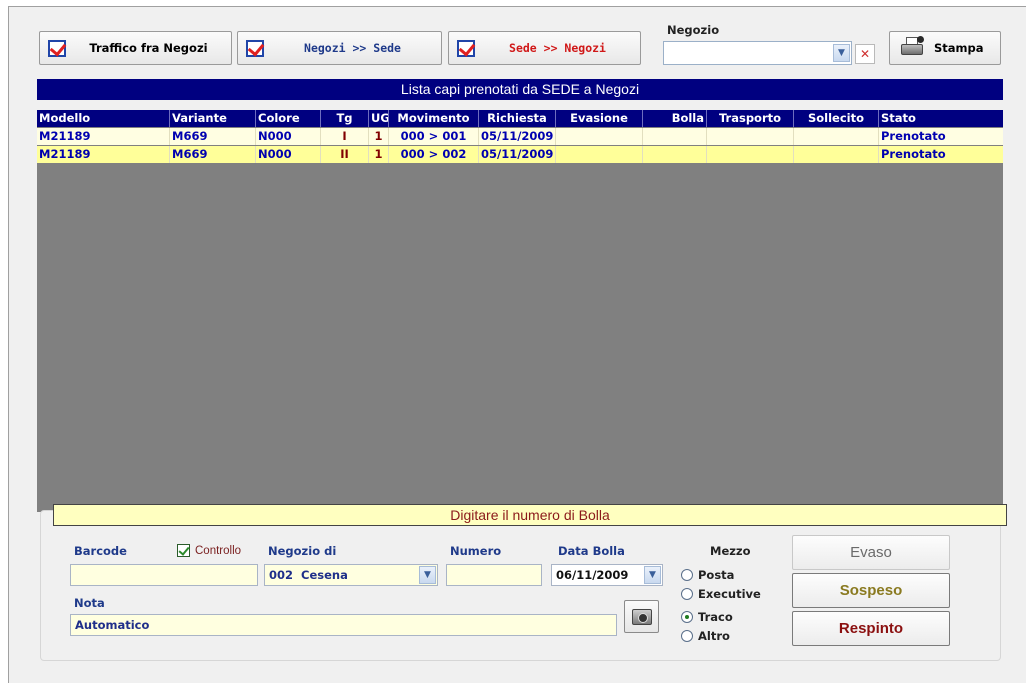 The height and width of the screenshot is (683, 1026). Describe the element at coordinates (100, 551) in the screenshot. I see `barcode-label: Barcode` at that location.